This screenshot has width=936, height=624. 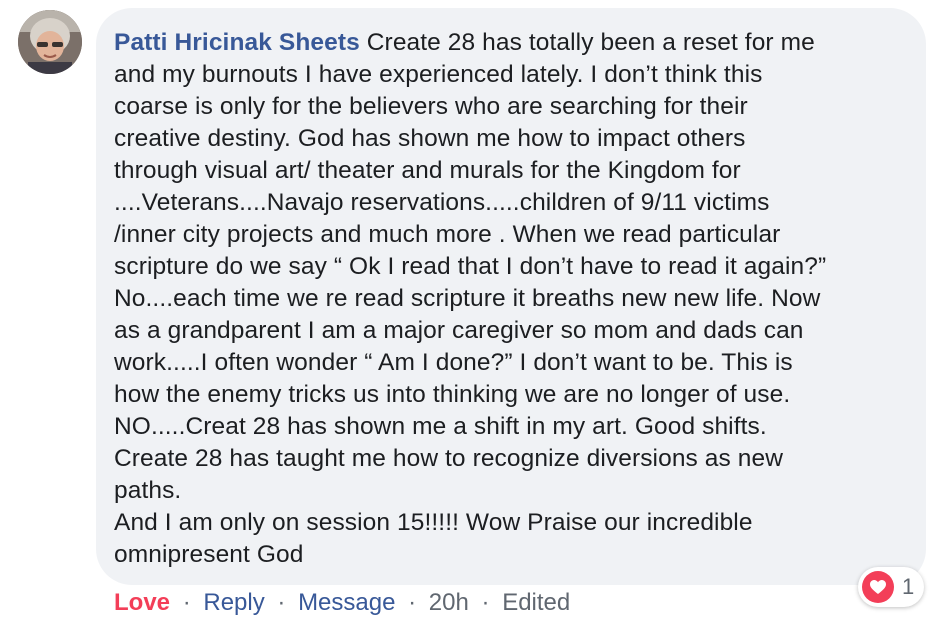 What do you see at coordinates (908, 586) in the screenshot?
I see `reaction-count: 1` at bounding box center [908, 586].